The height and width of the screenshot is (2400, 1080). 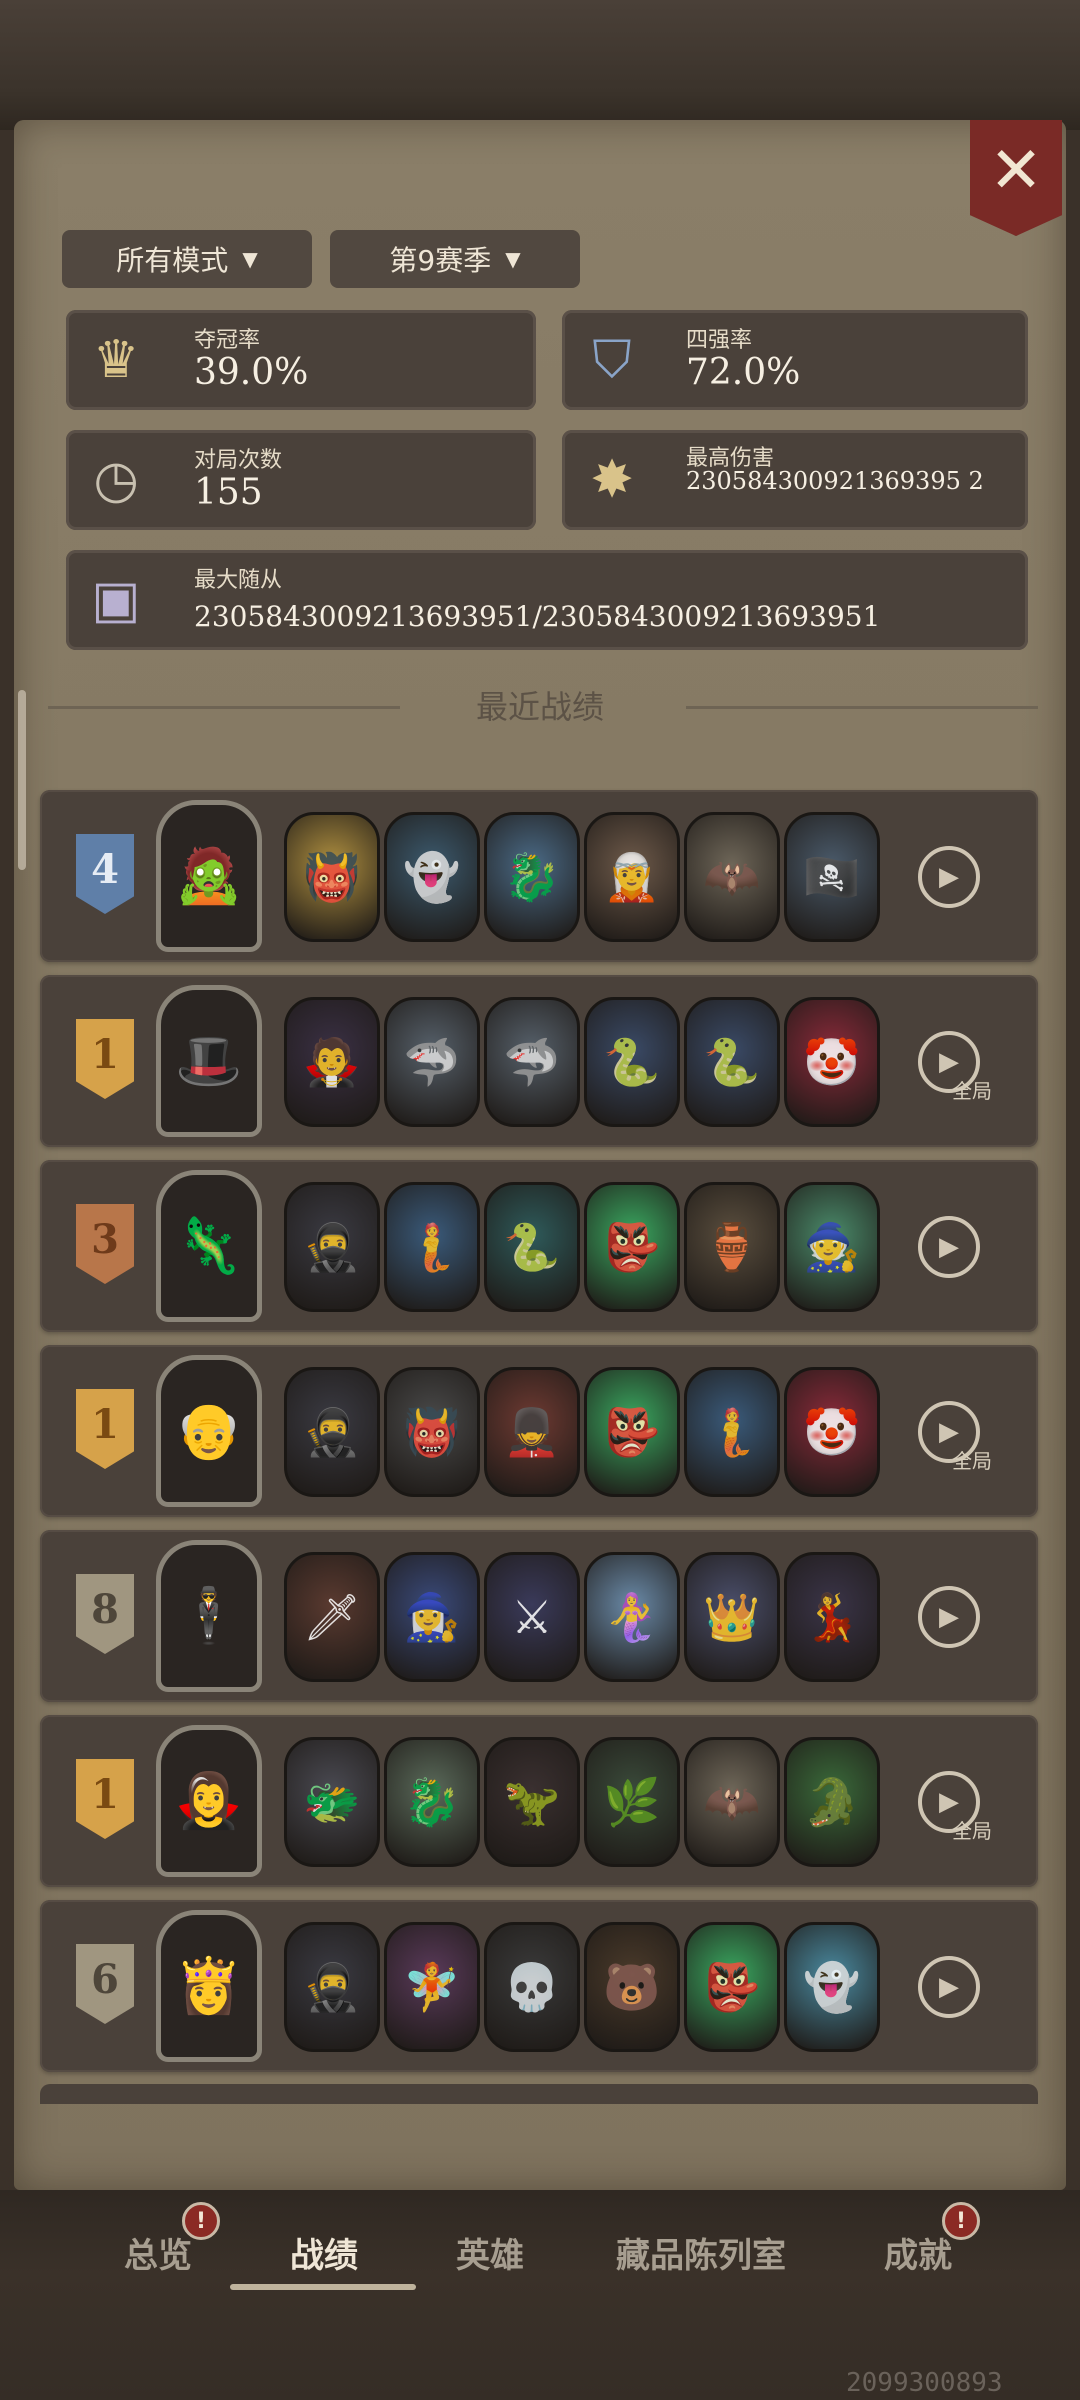 What do you see at coordinates (209, 876) in the screenshot?
I see `hero-portrait: 🧟` at bounding box center [209, 876].